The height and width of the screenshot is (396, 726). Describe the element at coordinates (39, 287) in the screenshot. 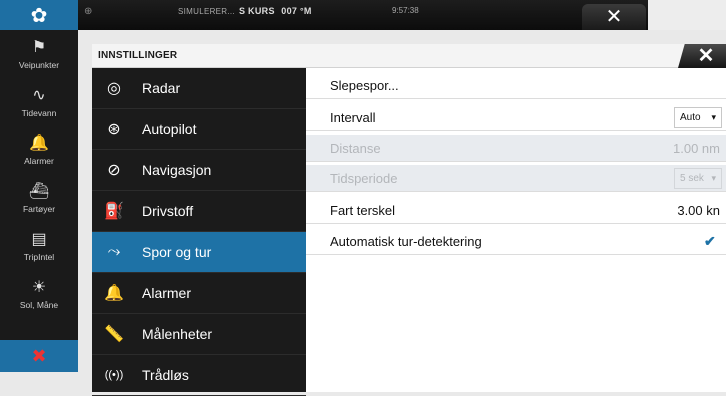

I see `sun-icon: ☀` at that location.